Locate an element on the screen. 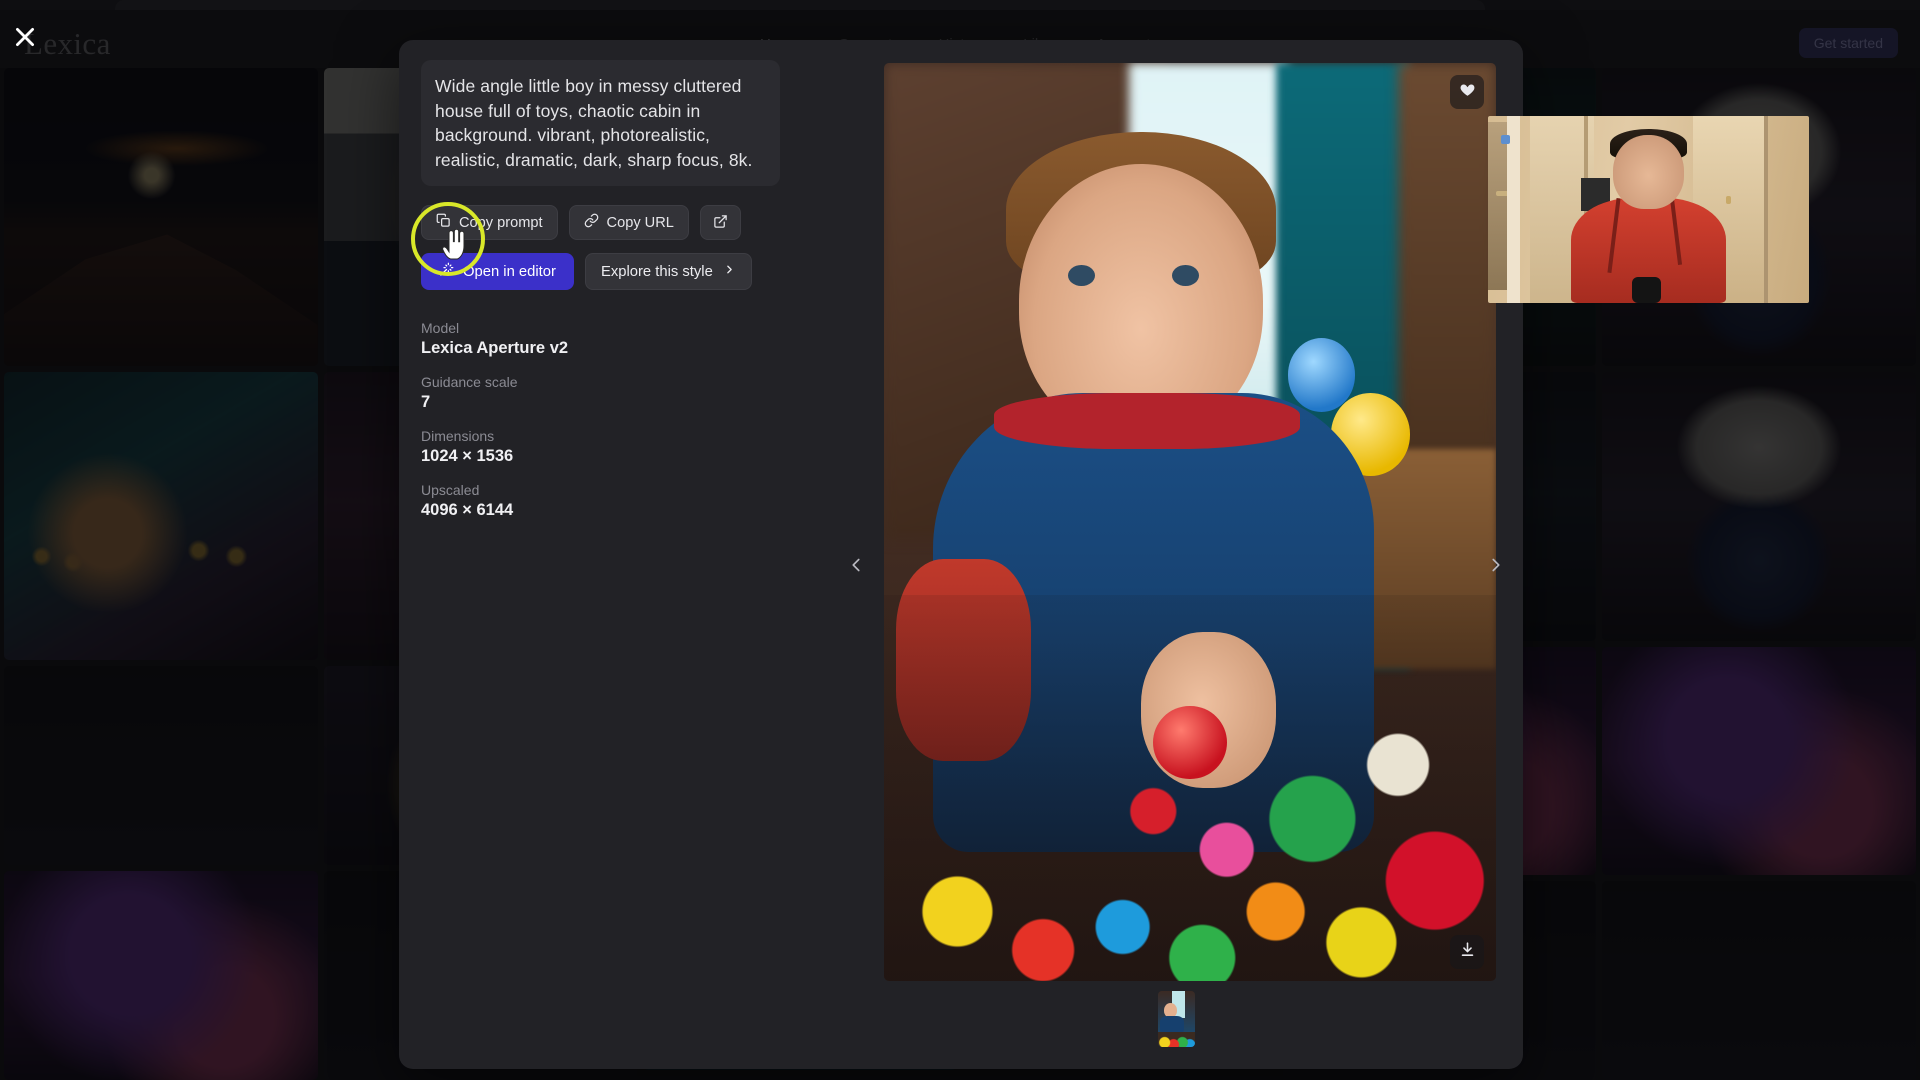 The image size is (1920, 1080). thumbnail-item is located at coordinates (1176, 1019).